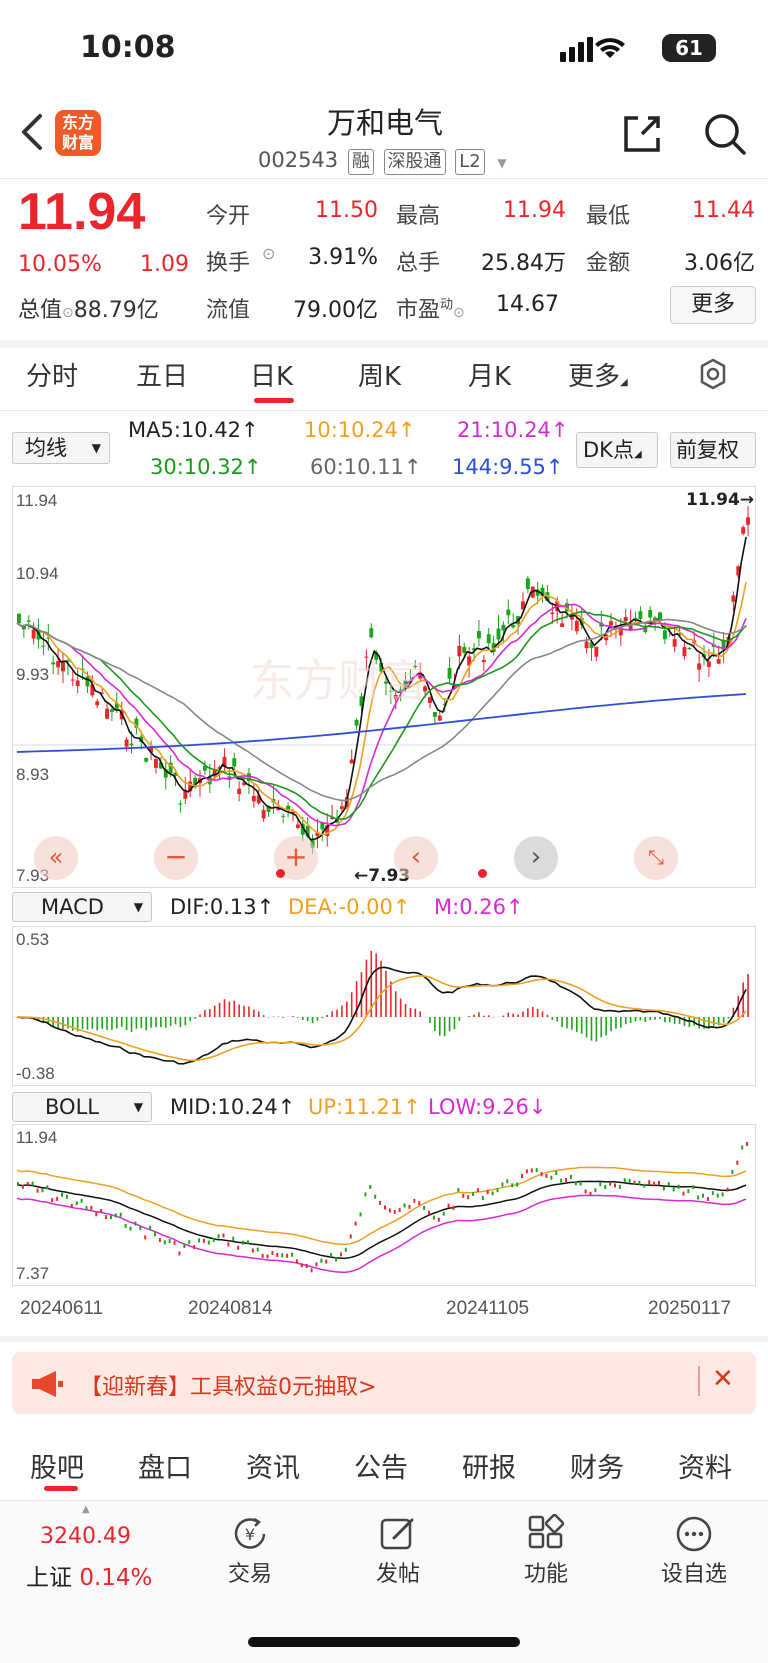 This screenshot has height=1663, width=768. What do you see at coordinates (228, 1385) in the screenshot?
I see `promo-text: 【迎新春】工具权益0元抽取>` at bounding box center [228, 1385].